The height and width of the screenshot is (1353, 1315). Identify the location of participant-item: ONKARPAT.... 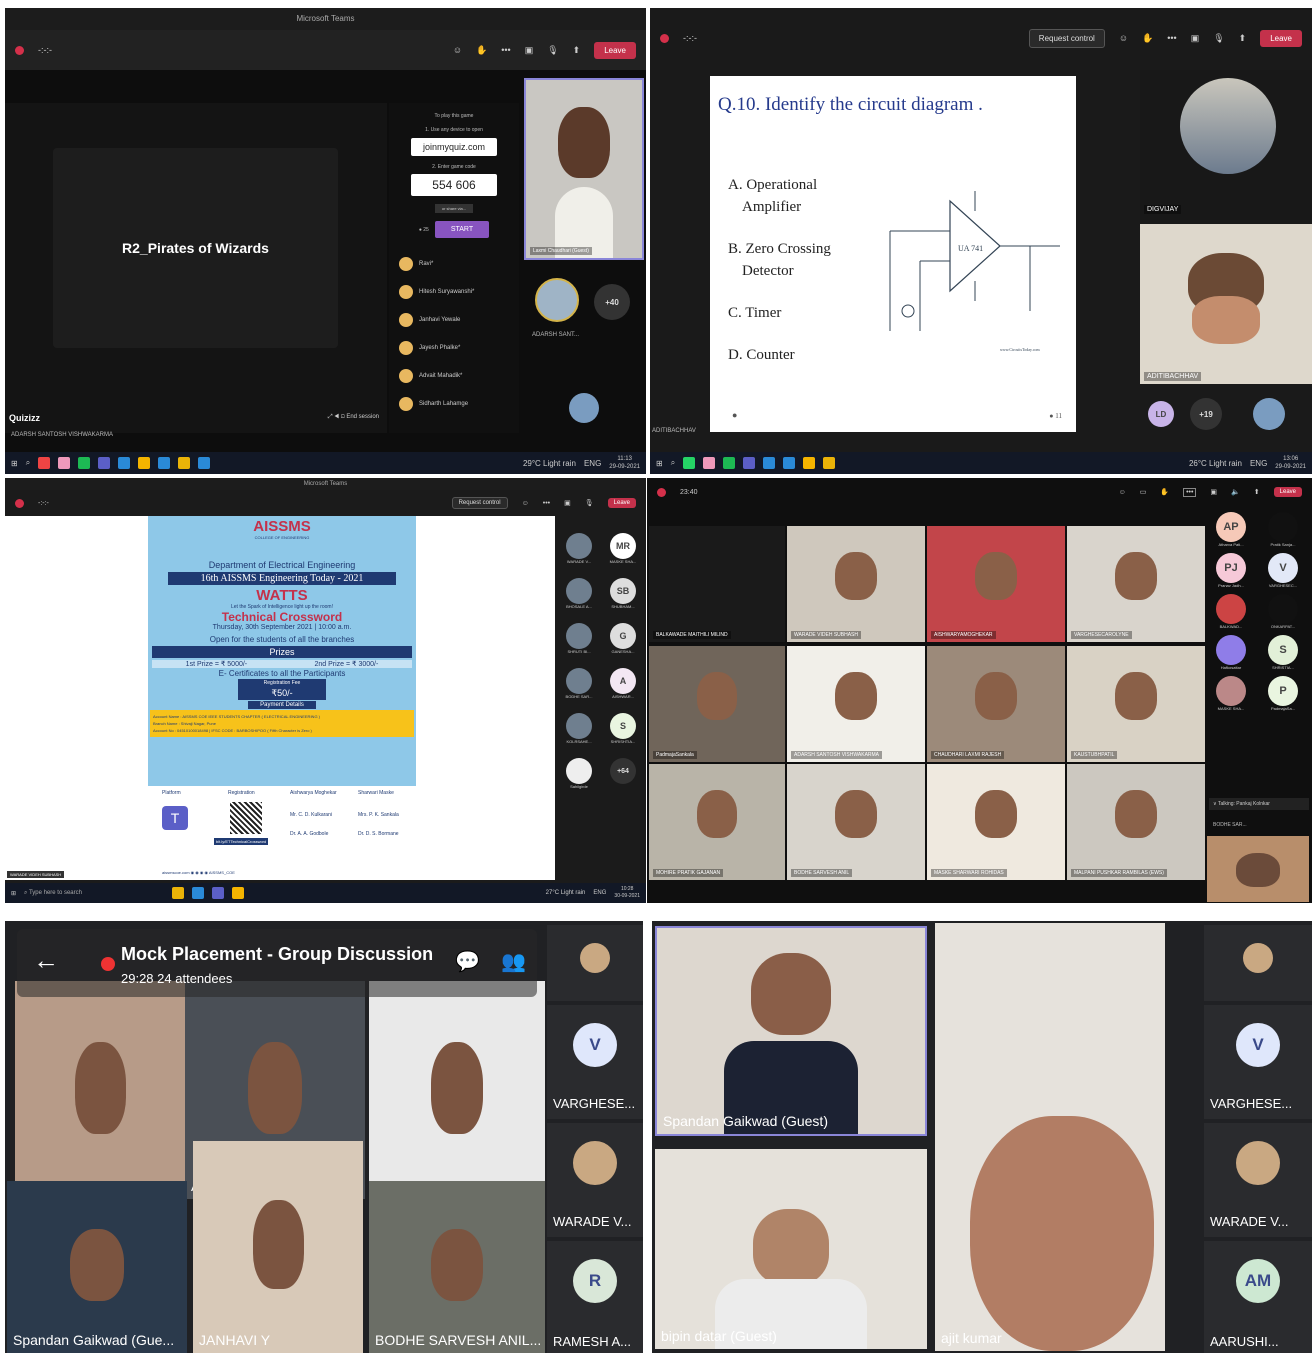
(1283, 611).